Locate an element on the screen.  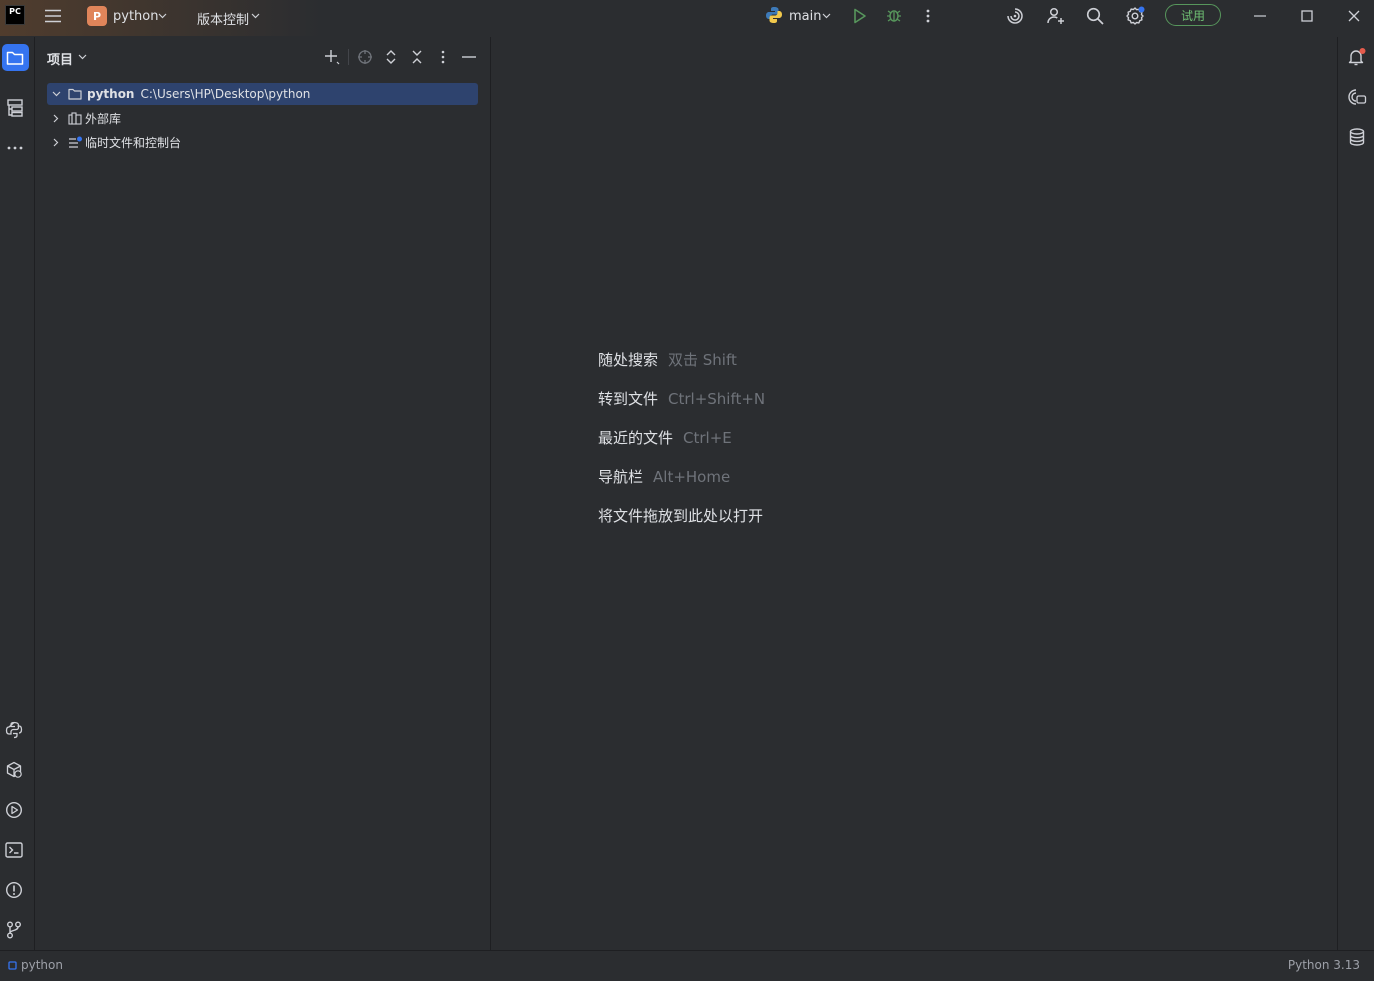
hint-go-to-file: 转到文件 Ctrl+Shift+N is located at coordinates (681, 398).